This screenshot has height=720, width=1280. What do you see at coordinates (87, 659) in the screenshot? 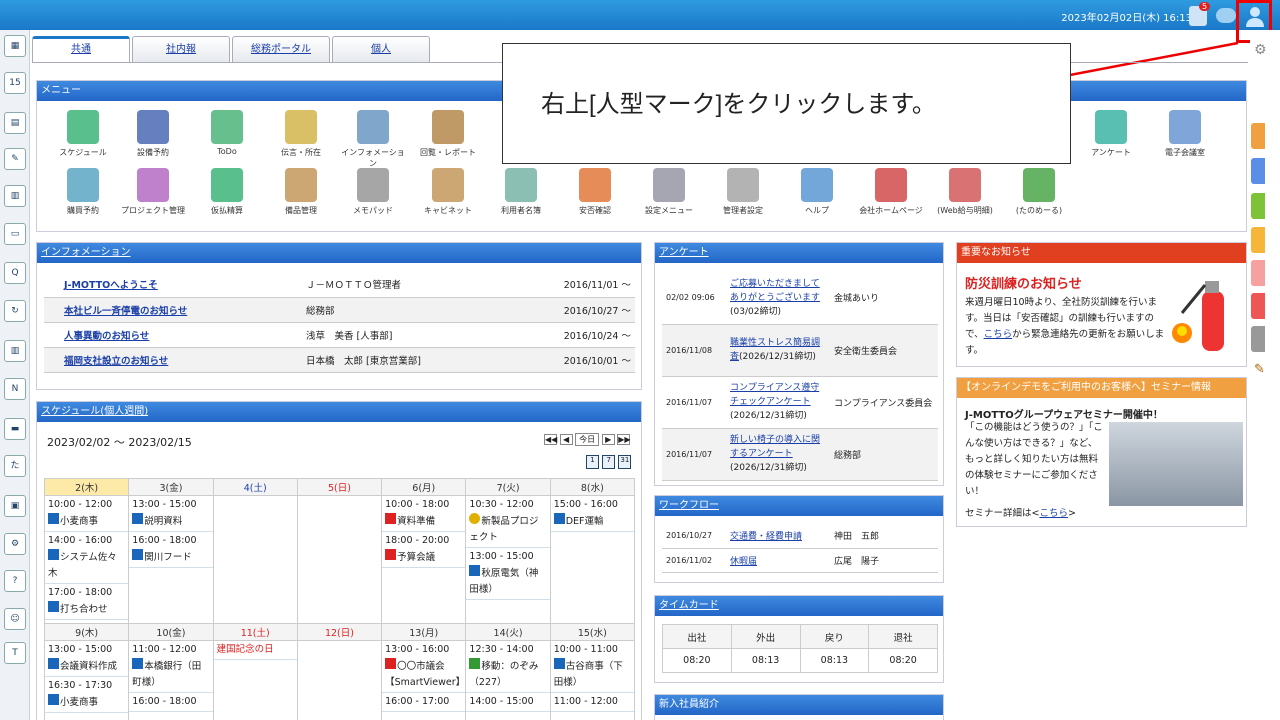
I see `calendar-event: 13:00 - 15:00 会議資料作成` at bounding box center [87, 659].